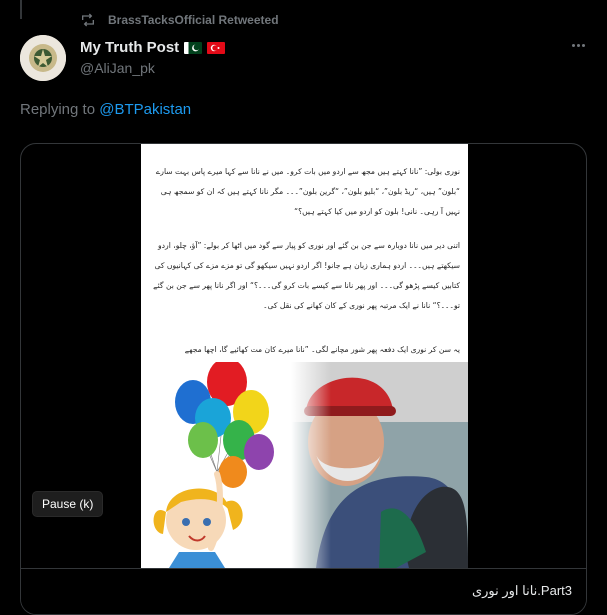  I want to click on author-row: My Truth Post, so click(153, 47).